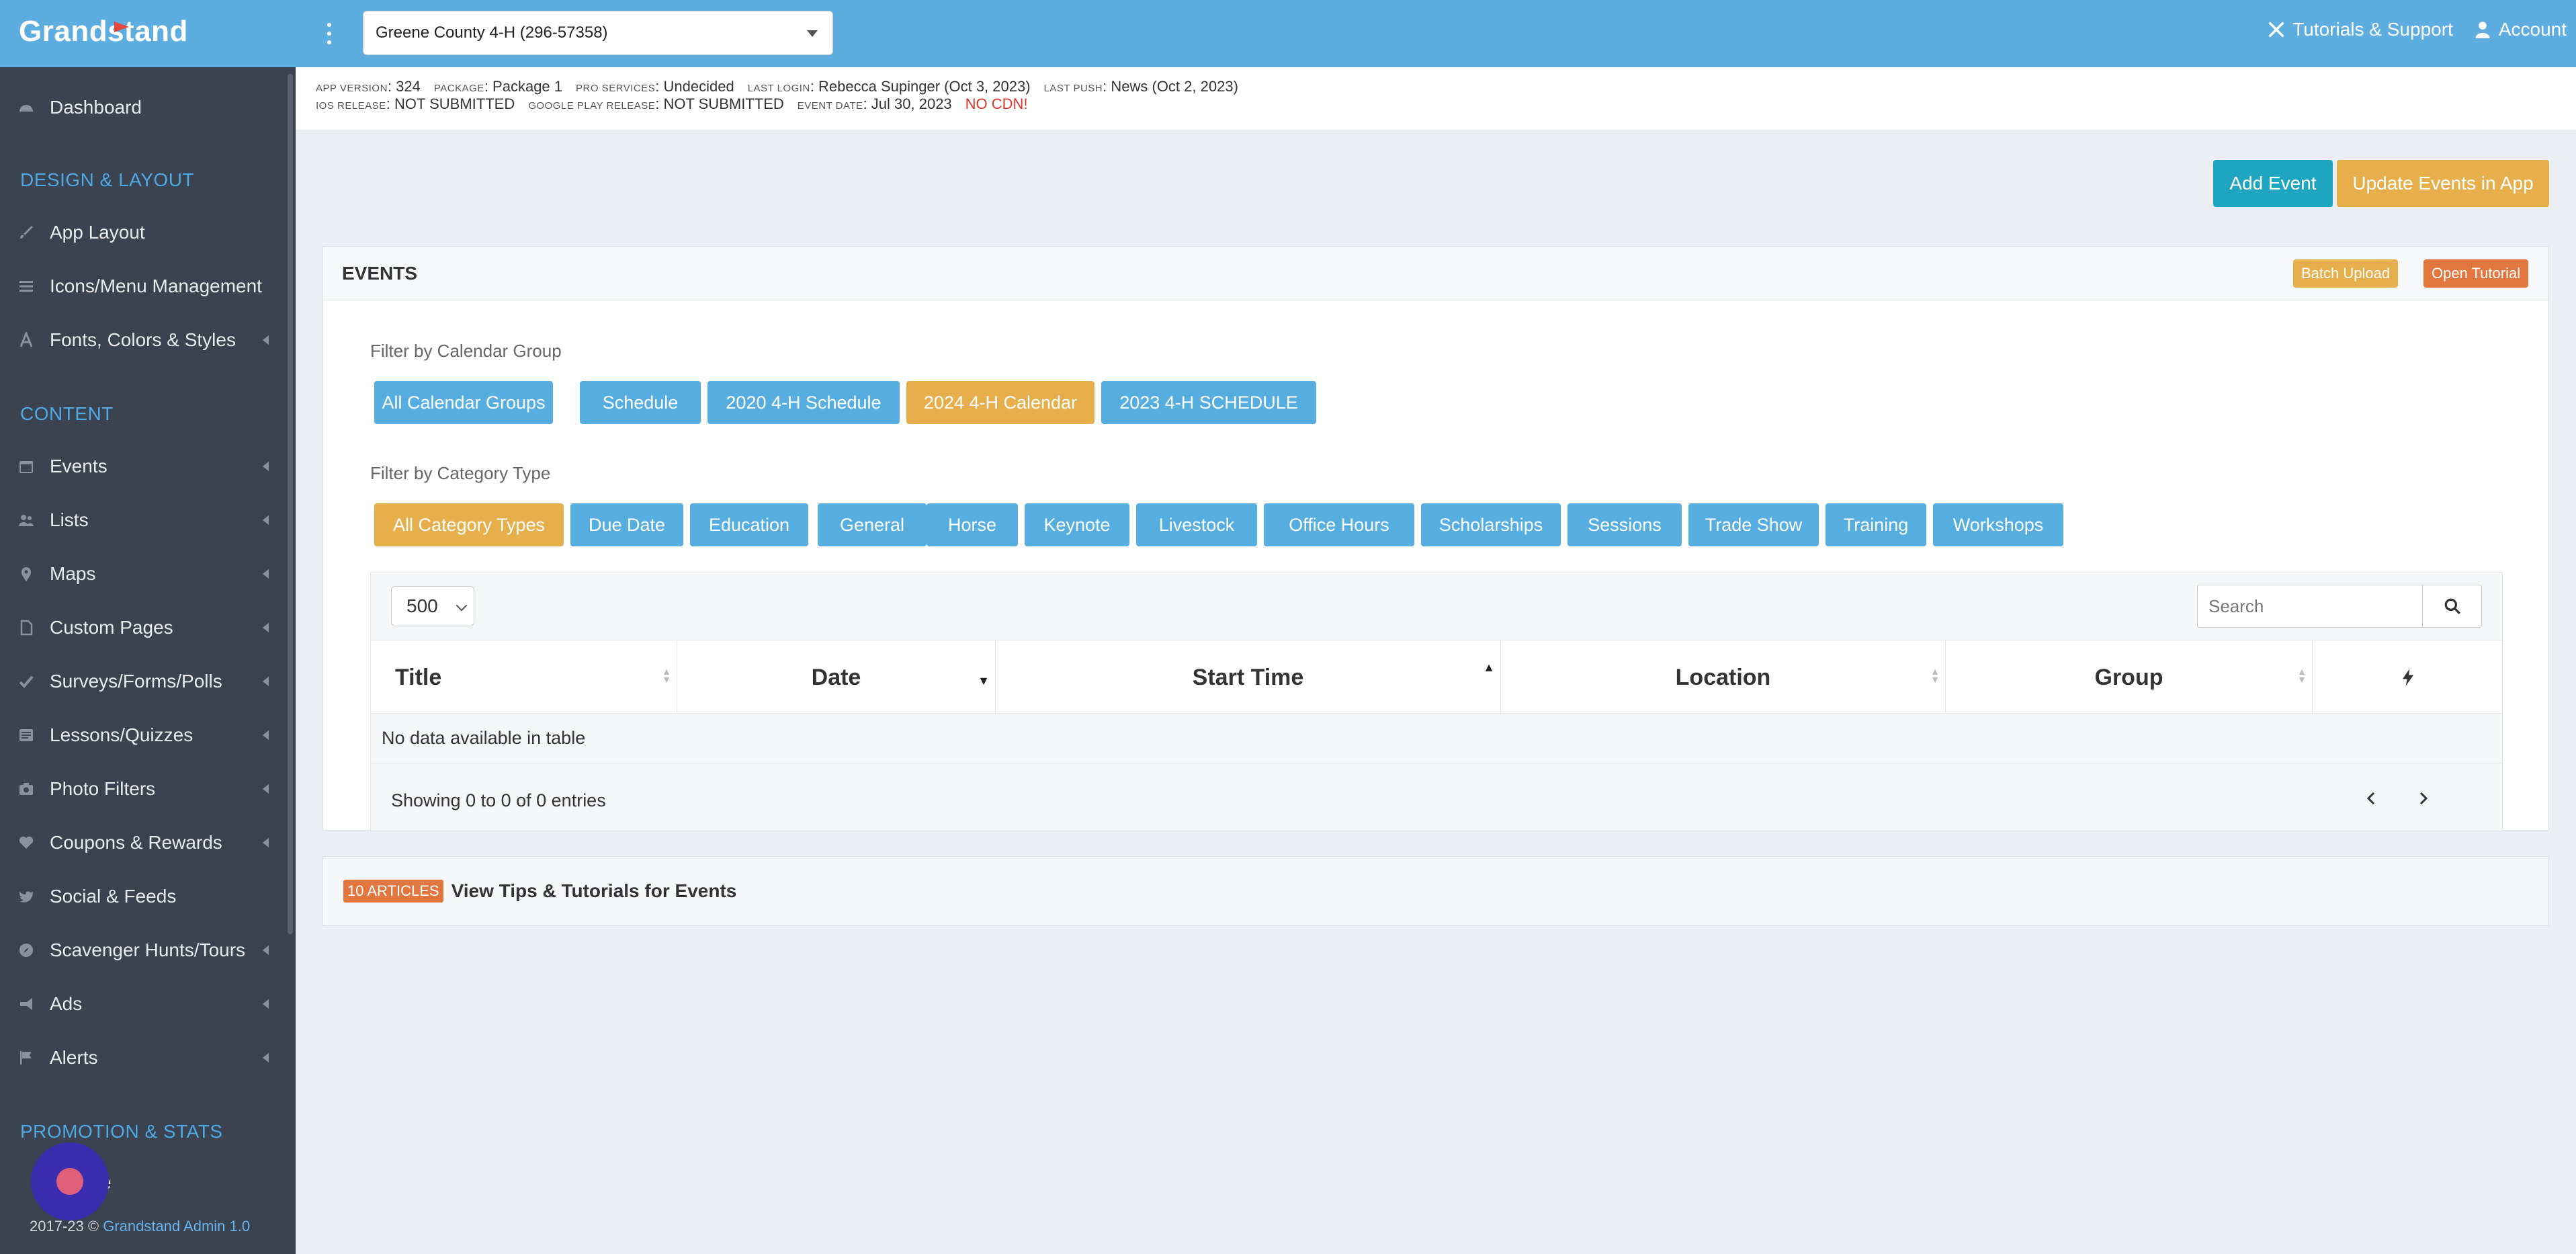  Describe the element at coordinates (1435, 273) in the screenshot. I see `panel-header: EVENTS Batch Upload Open Tutorial` at that location.